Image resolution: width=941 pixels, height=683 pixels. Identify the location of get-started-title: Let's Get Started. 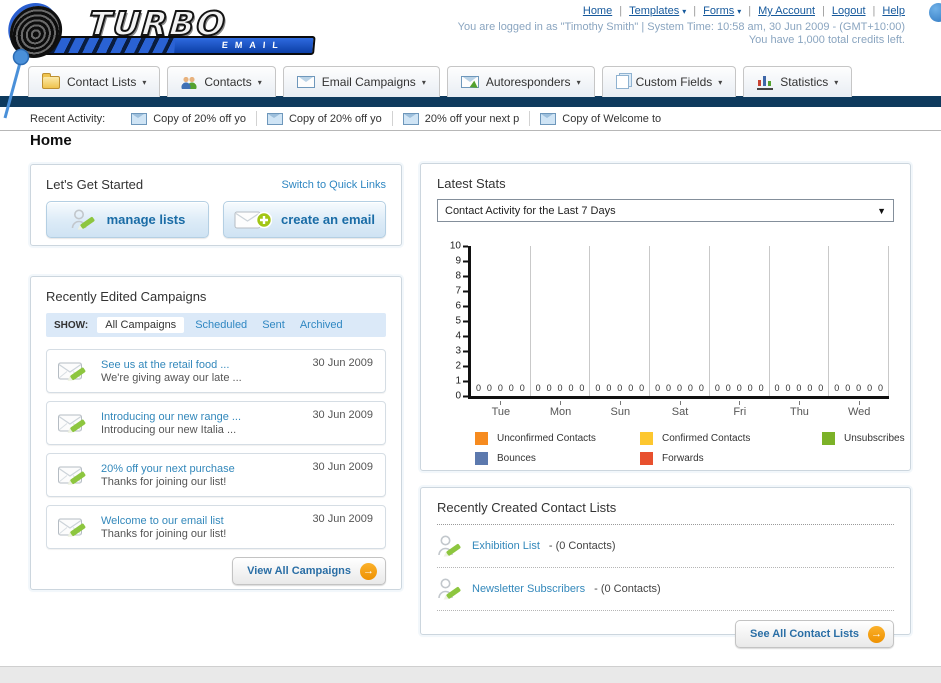
(95, 184).